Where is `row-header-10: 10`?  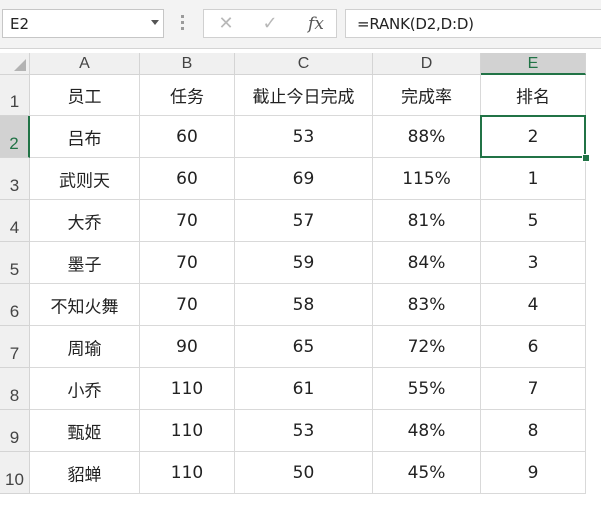
row-header-10: 10 is located at coordinates (15, 473).